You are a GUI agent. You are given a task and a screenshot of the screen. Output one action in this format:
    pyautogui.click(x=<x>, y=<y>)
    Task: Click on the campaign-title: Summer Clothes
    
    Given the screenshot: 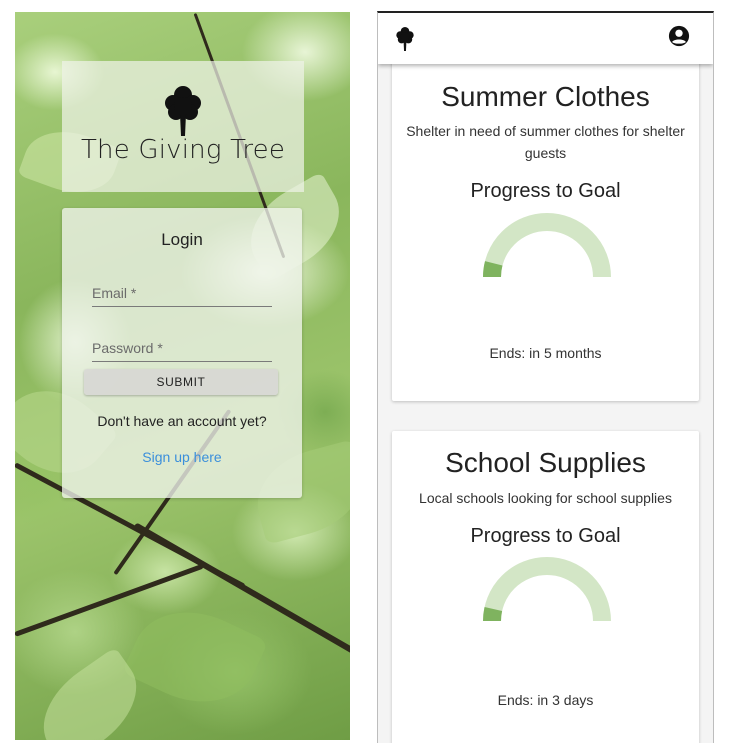 What is the action you would take?
    pyautogui.click(x=545, y=96)
    